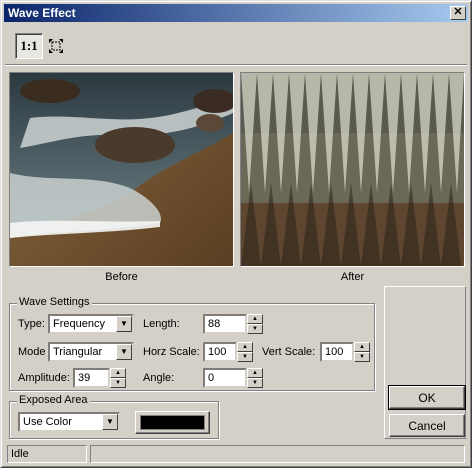  What do you see at coordinates (225, 378) in the screenshot?
I see `angle-input: 0` at bounding box center [225, 378].